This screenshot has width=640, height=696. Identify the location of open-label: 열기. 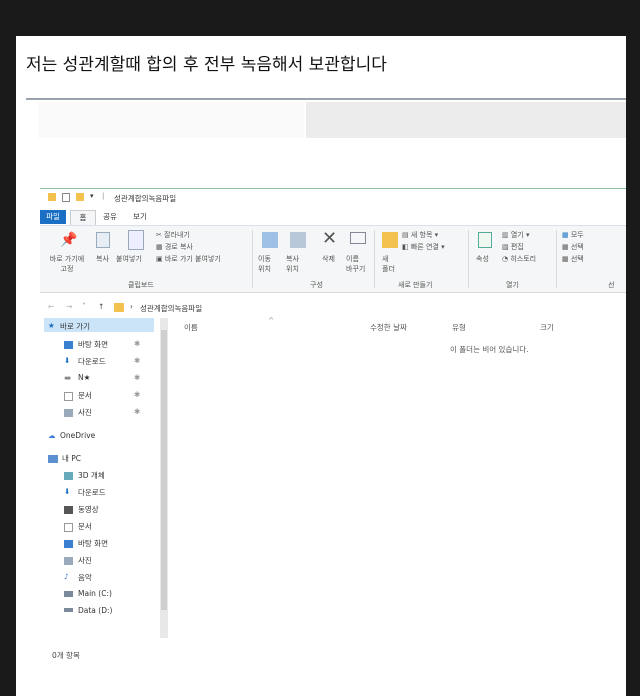
(517, 235).